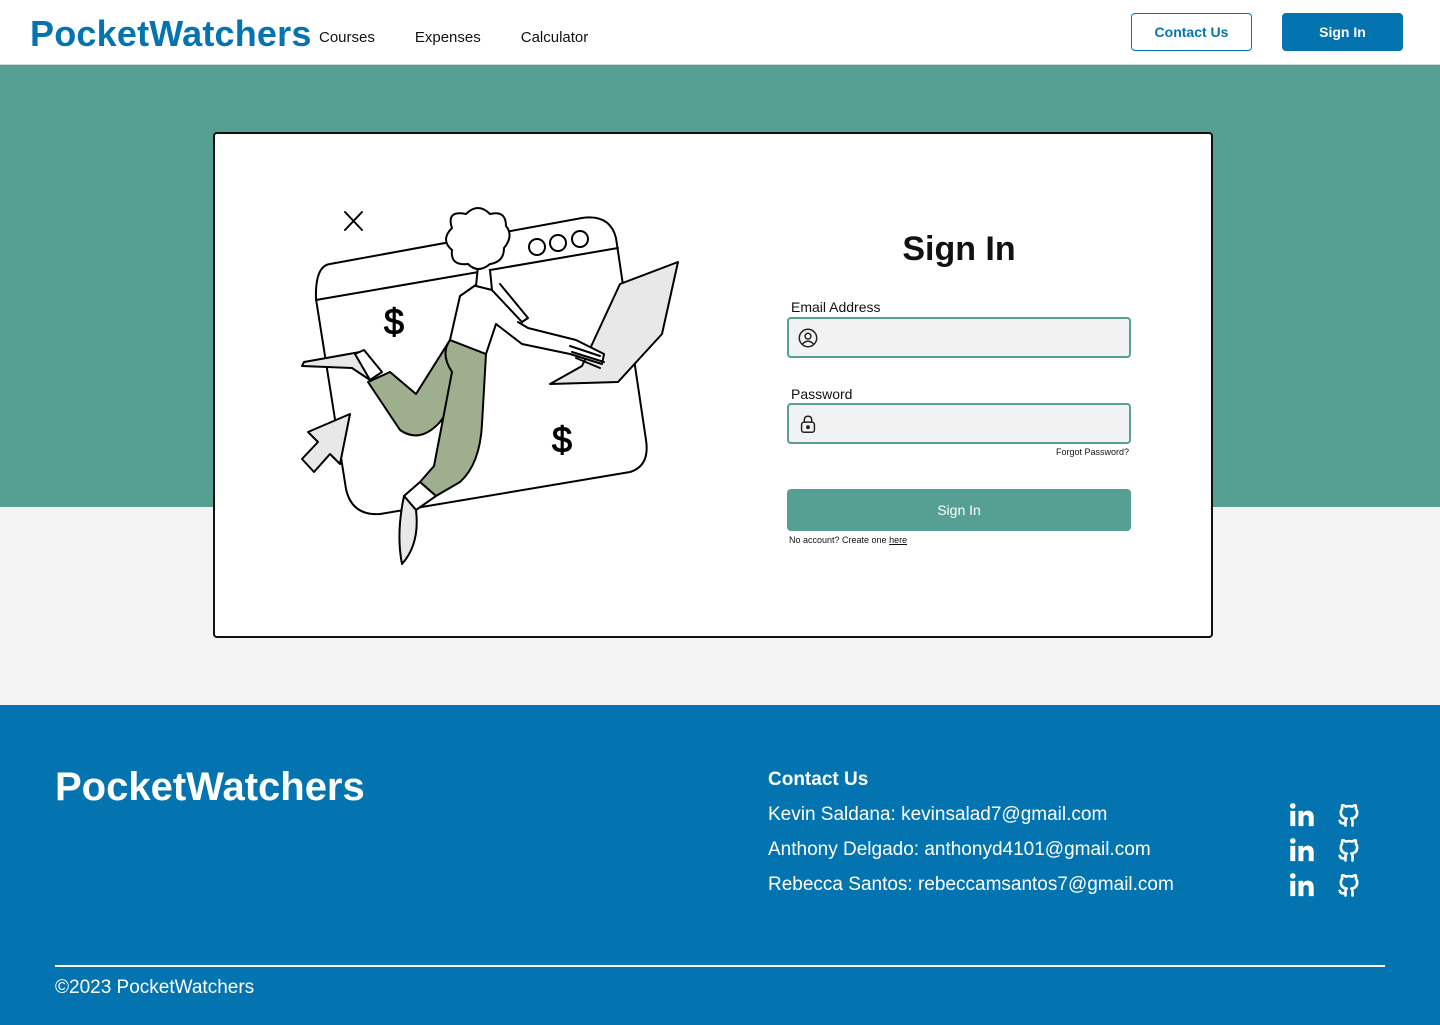  Describe the element at coordinates (822, 394) in the screenshot. I see `password-label: Password` at that location.